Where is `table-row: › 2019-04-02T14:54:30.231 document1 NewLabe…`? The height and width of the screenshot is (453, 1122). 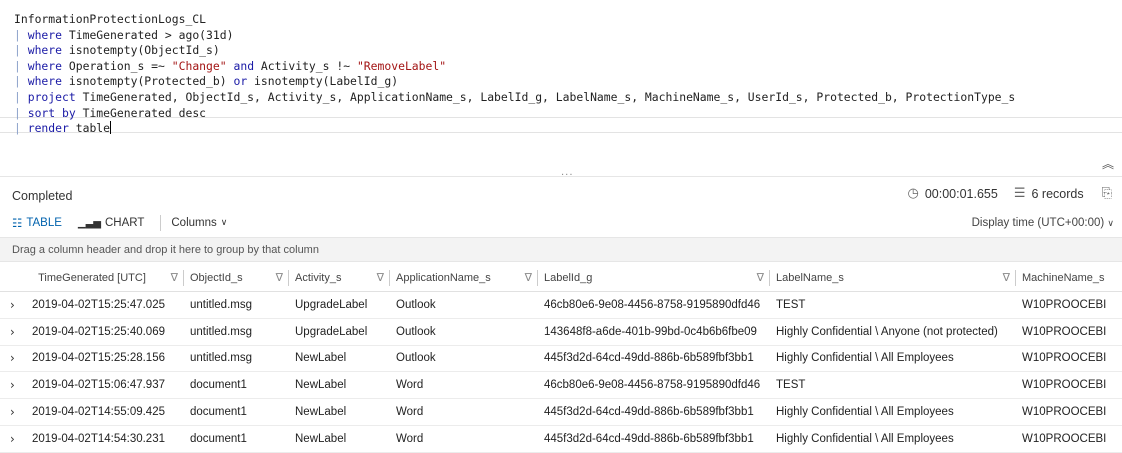 table-row: › 2019-04-02T14:54:30.231 document1 NewLabe… is located at coordinates (561, 439).